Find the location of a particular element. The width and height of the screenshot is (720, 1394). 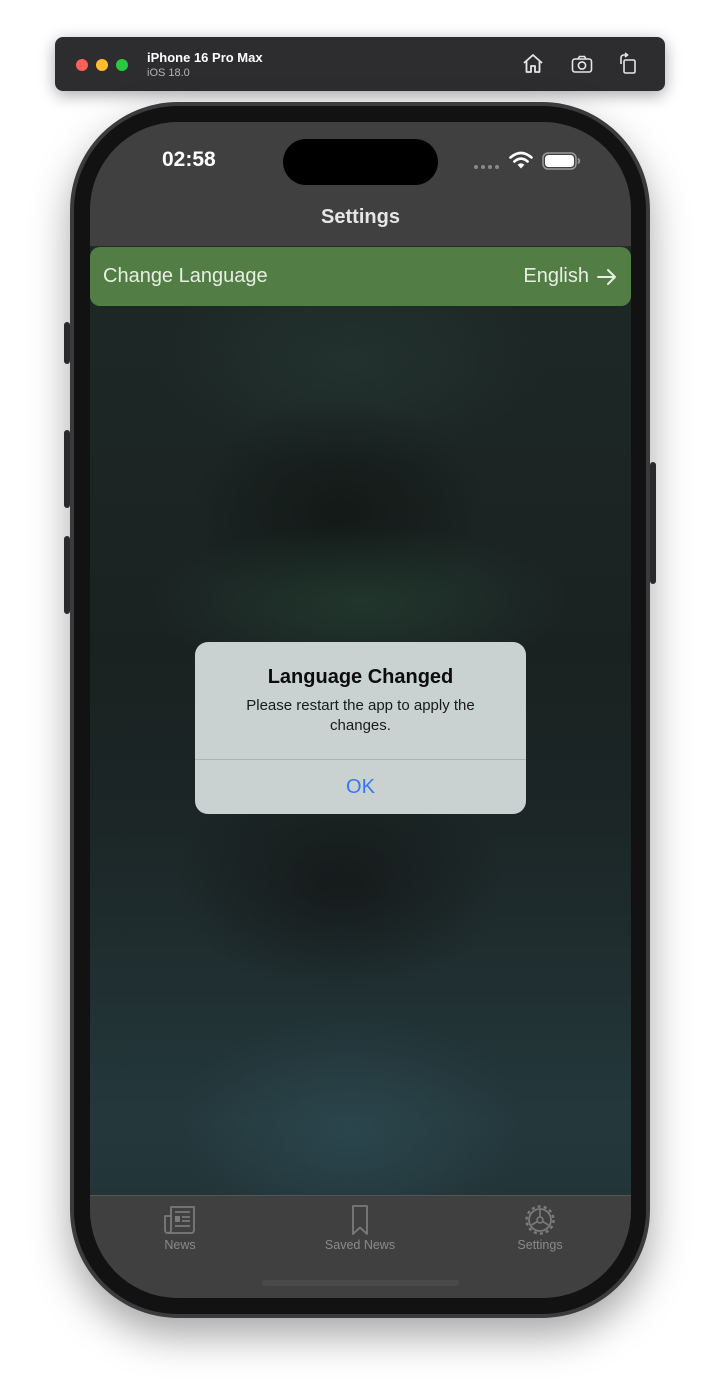

tab-saved-news: Saved News is located at coordinates (360, 1228).